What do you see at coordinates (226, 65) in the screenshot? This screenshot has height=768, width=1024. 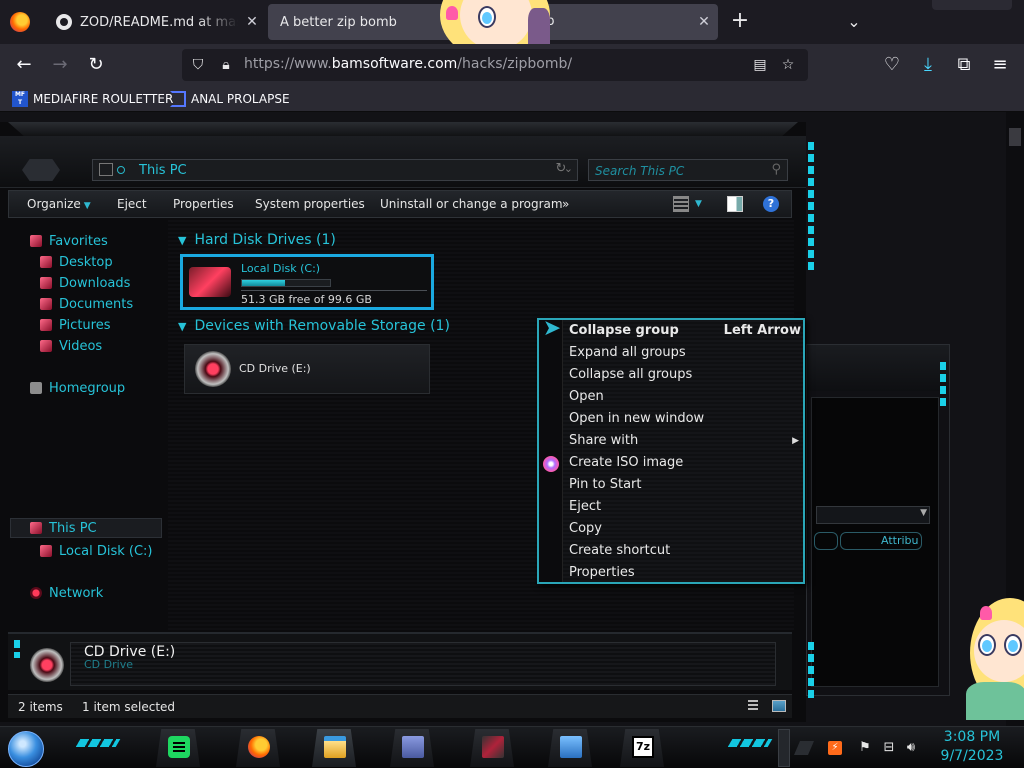 I see `lock-icon: 🔒︎` at bounding box center [226, 65].